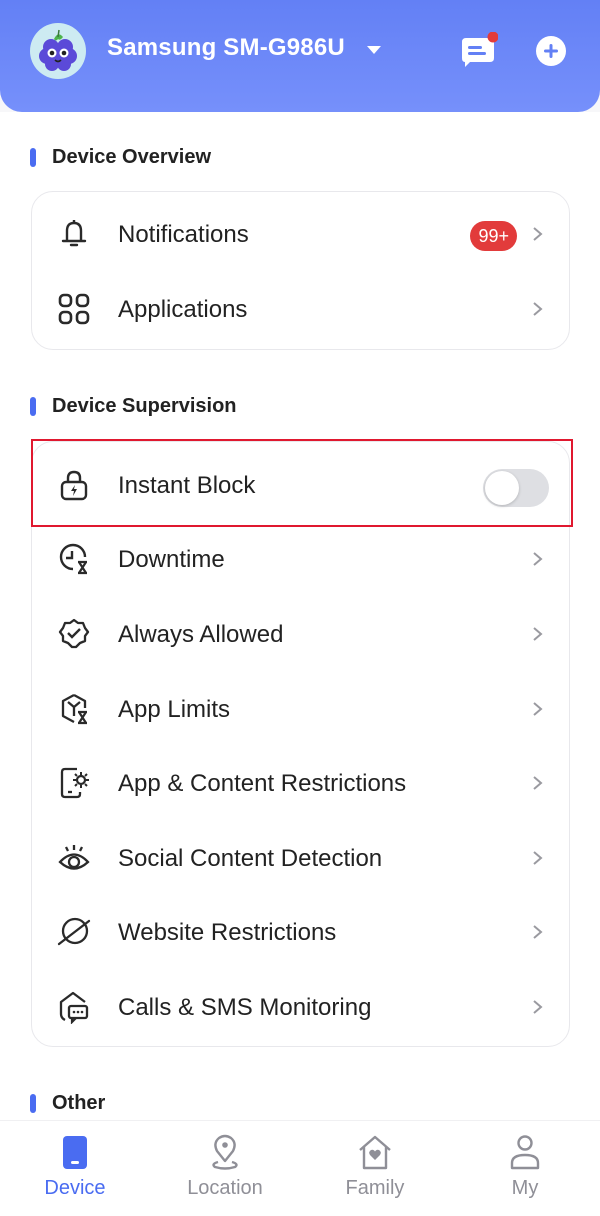 This screenshot has height=1216, width=600. What do you see at coordinates (74, 783) in the screenshot?
I see `tablet-gear-icon` at bounding box center [74, 783].